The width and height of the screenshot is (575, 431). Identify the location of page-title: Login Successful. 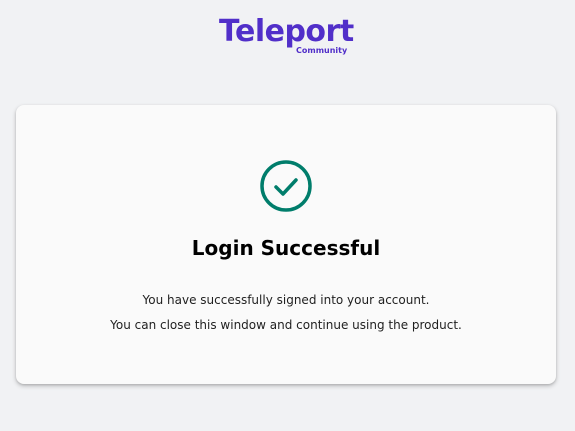
(286, 248).